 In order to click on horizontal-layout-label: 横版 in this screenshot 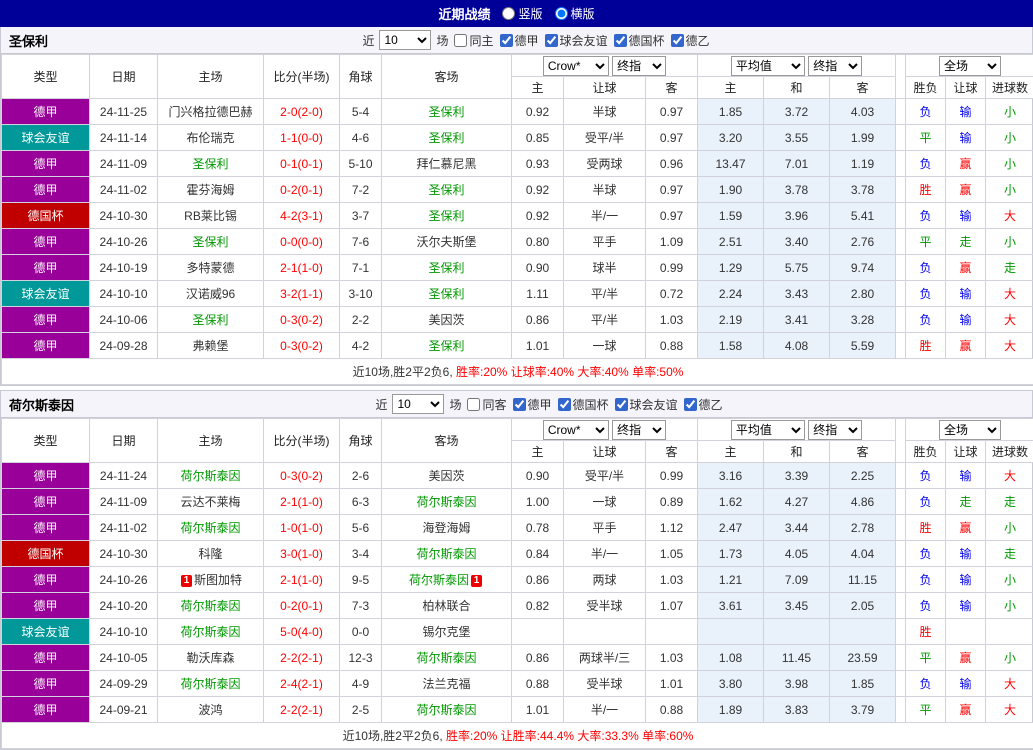, I will do `click(583, 13)`.